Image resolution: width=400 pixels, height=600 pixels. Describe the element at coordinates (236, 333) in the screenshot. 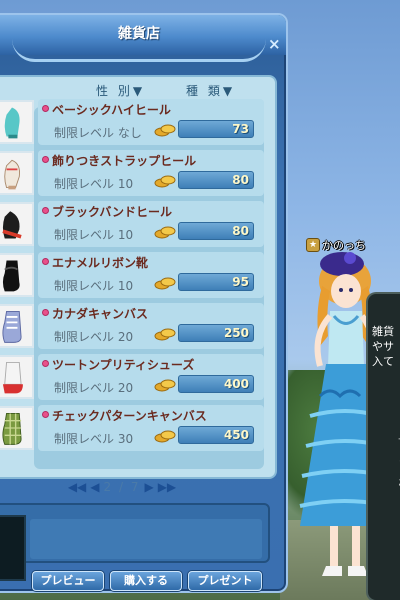

I see `item-price: 250` at that location.